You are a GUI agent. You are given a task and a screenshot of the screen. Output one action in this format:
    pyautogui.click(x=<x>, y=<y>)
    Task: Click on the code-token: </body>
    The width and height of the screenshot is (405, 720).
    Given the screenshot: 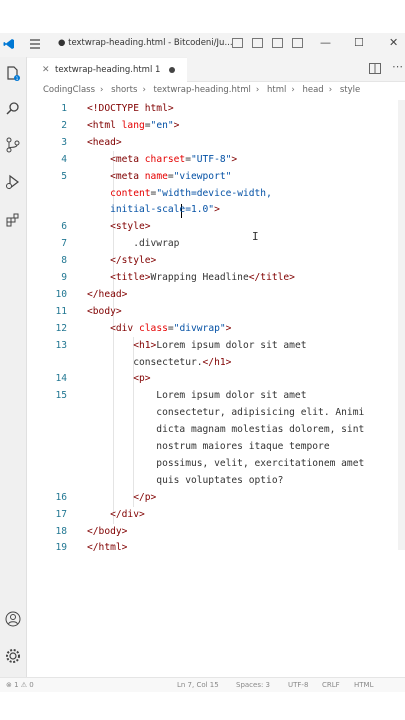 What is the action you would take?
    pyautogui.click(x=107, y=531)
    